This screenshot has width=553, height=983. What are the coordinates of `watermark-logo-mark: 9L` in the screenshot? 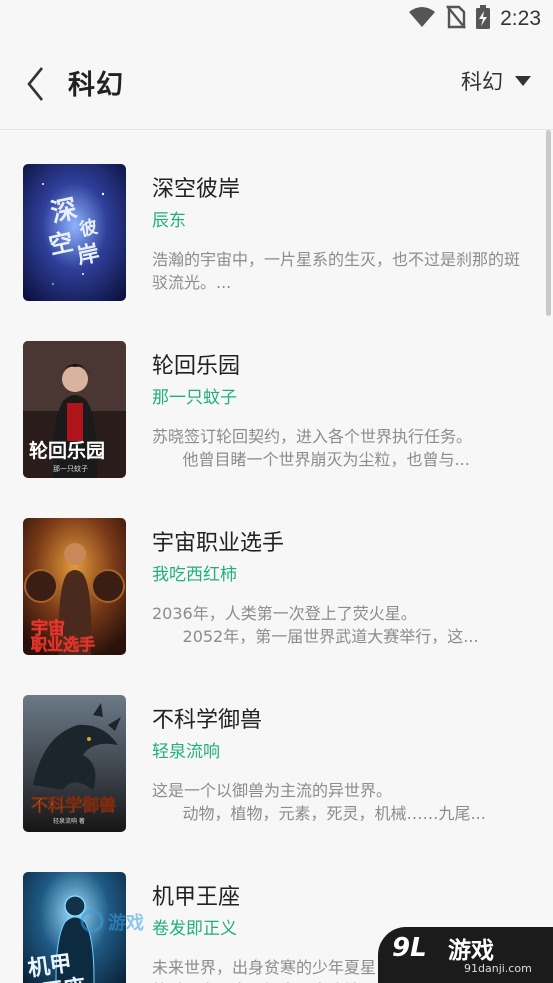 It's located at (409, 947).